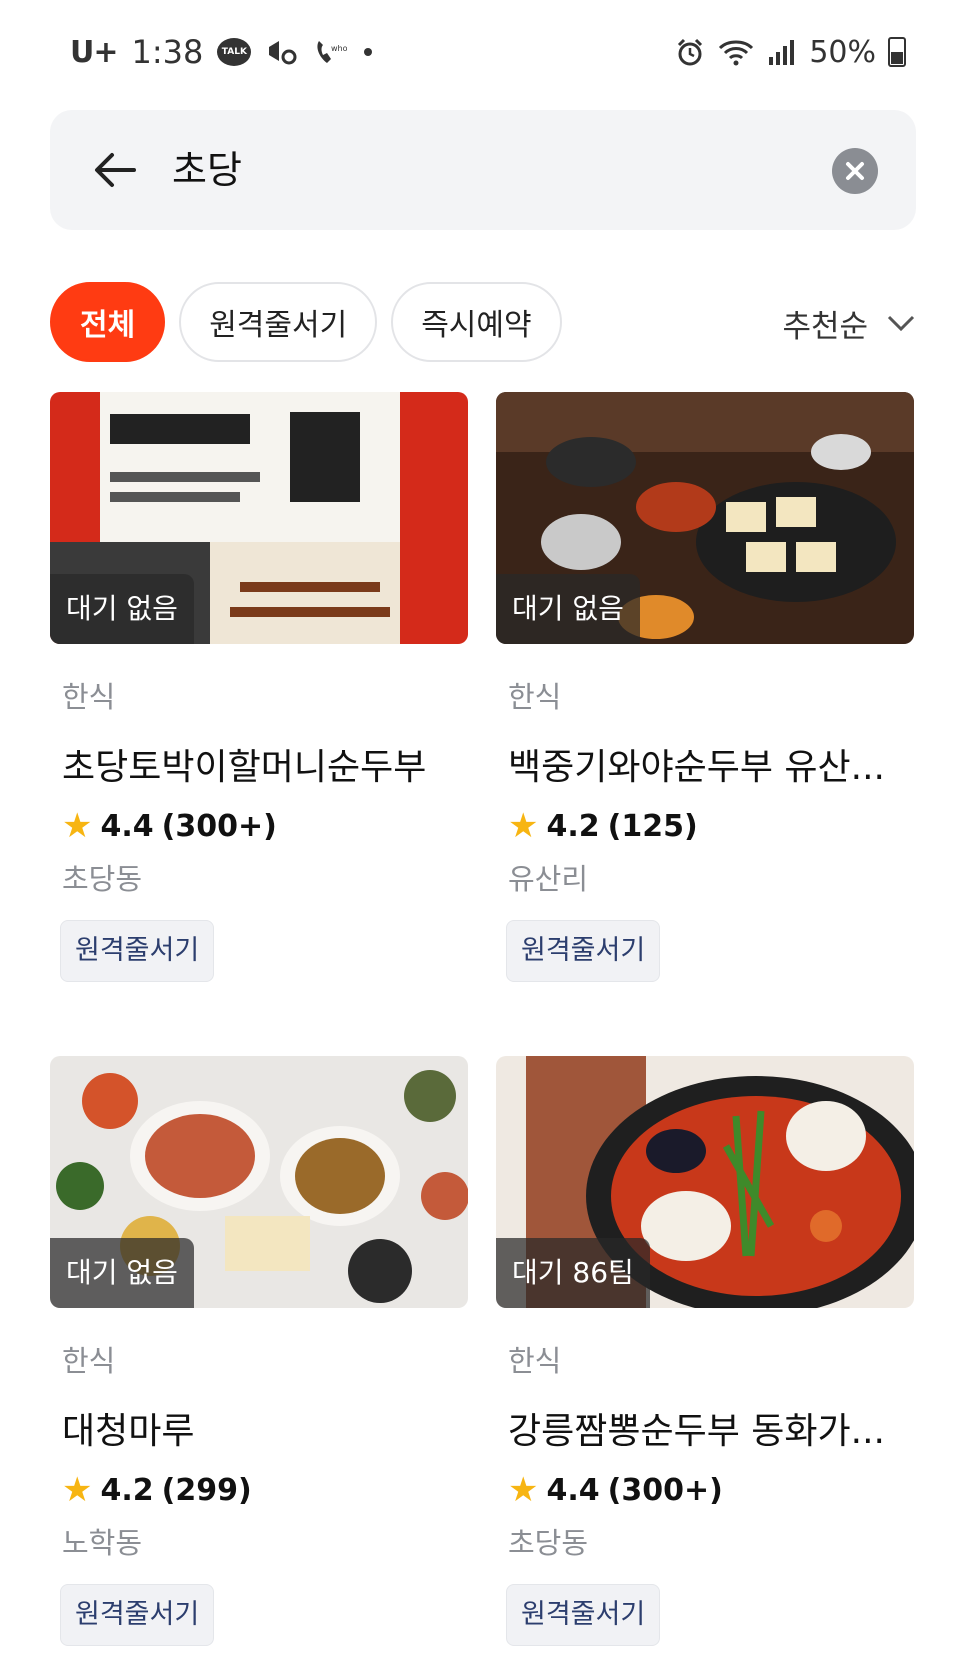  What do you see at coordinates (842, 52) in the screenshot?
I see `battery-percent: 50%` at bounding box center [842, 52].